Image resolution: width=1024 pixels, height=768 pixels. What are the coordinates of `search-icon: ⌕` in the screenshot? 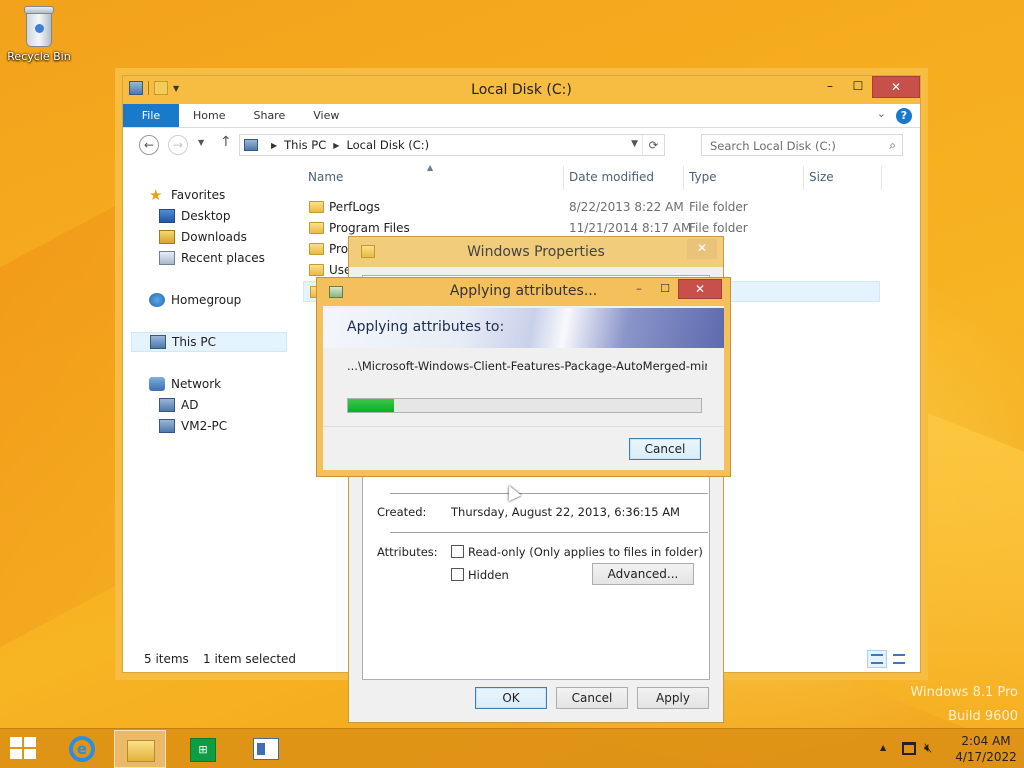 It's located at (892, 145).